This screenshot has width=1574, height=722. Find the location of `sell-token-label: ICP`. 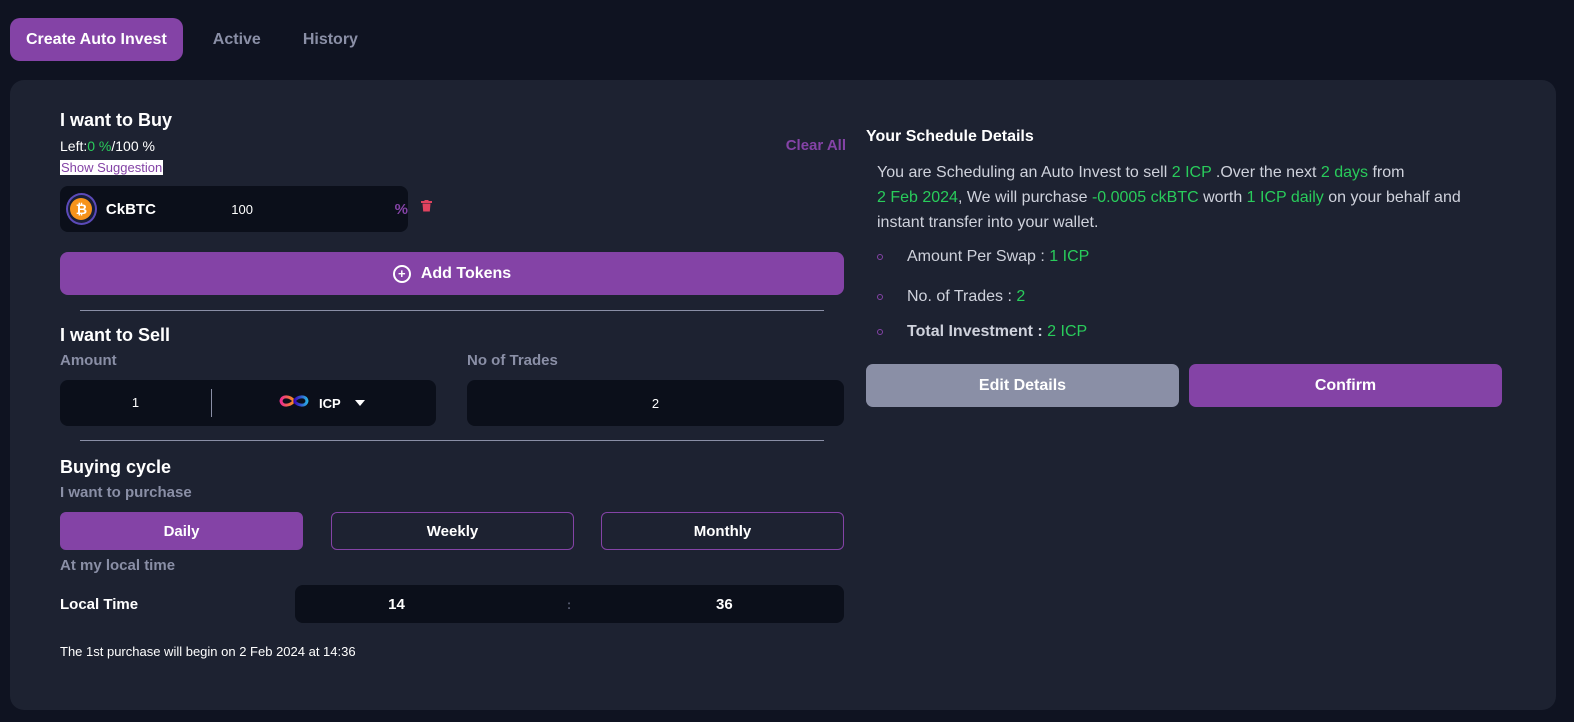

sell-token-label: ICP is located at coordinates (330, 403).